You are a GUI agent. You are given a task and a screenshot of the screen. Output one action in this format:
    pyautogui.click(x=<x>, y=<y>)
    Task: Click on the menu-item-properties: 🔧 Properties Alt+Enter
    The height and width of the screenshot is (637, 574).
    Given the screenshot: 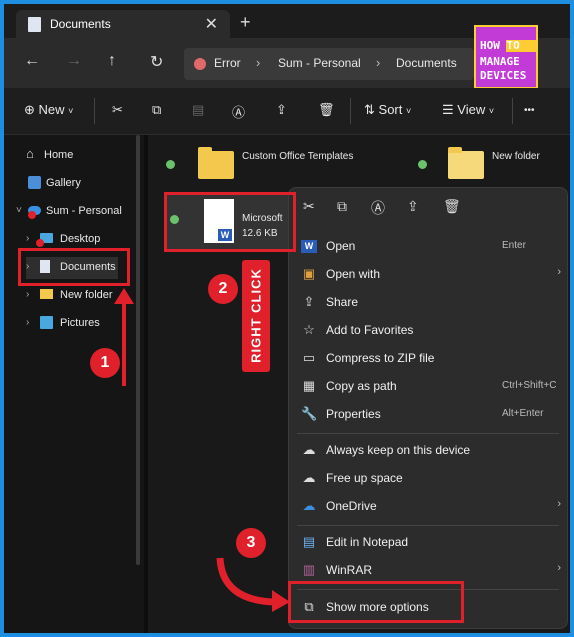 What is the action you would take?
    pyautogui.click(x=428, y=414)
    